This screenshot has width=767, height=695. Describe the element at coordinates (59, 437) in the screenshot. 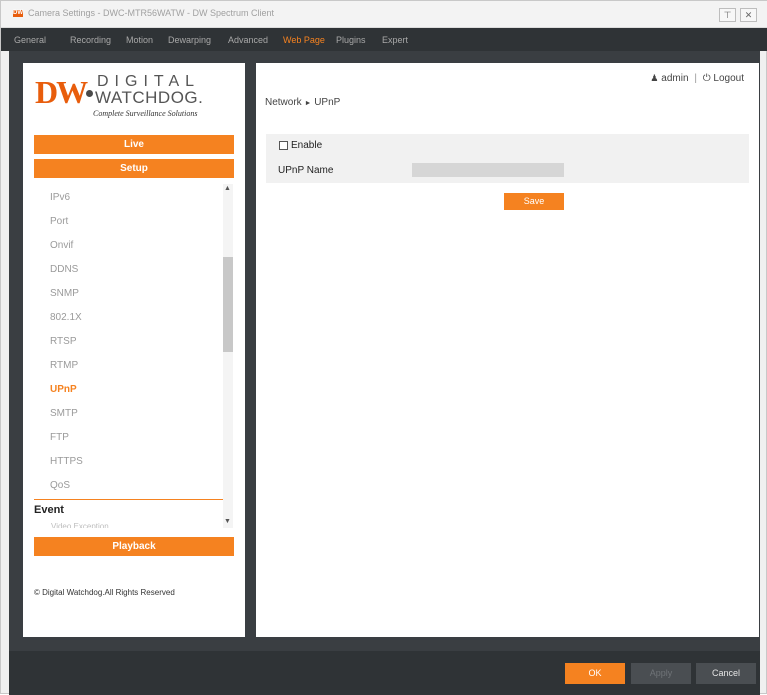

I see `submenu-item-ftp: FTP` at that location.